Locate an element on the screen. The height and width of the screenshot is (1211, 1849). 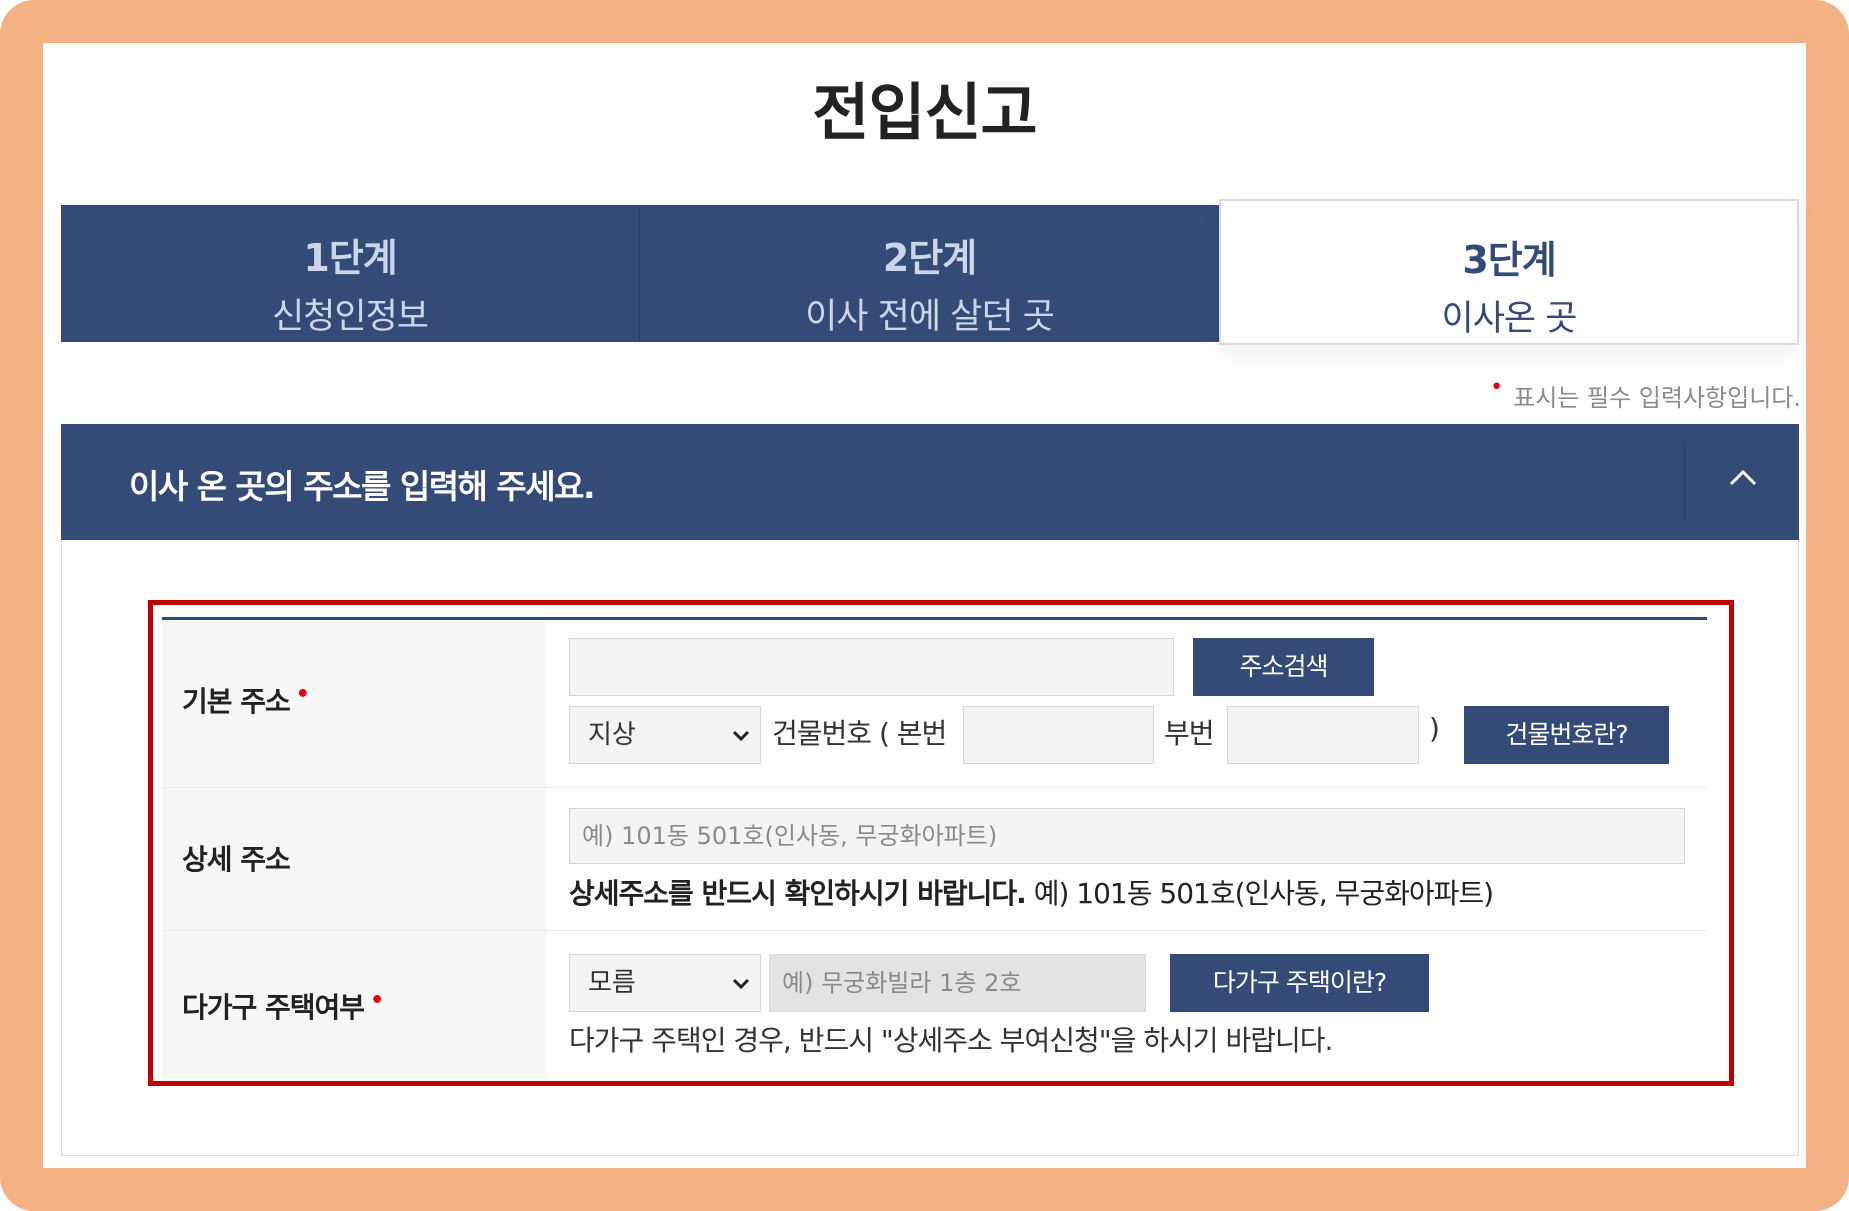
required-note: • 표시는 필수 입력사항입니다. is located at coordinates (1645, 394).